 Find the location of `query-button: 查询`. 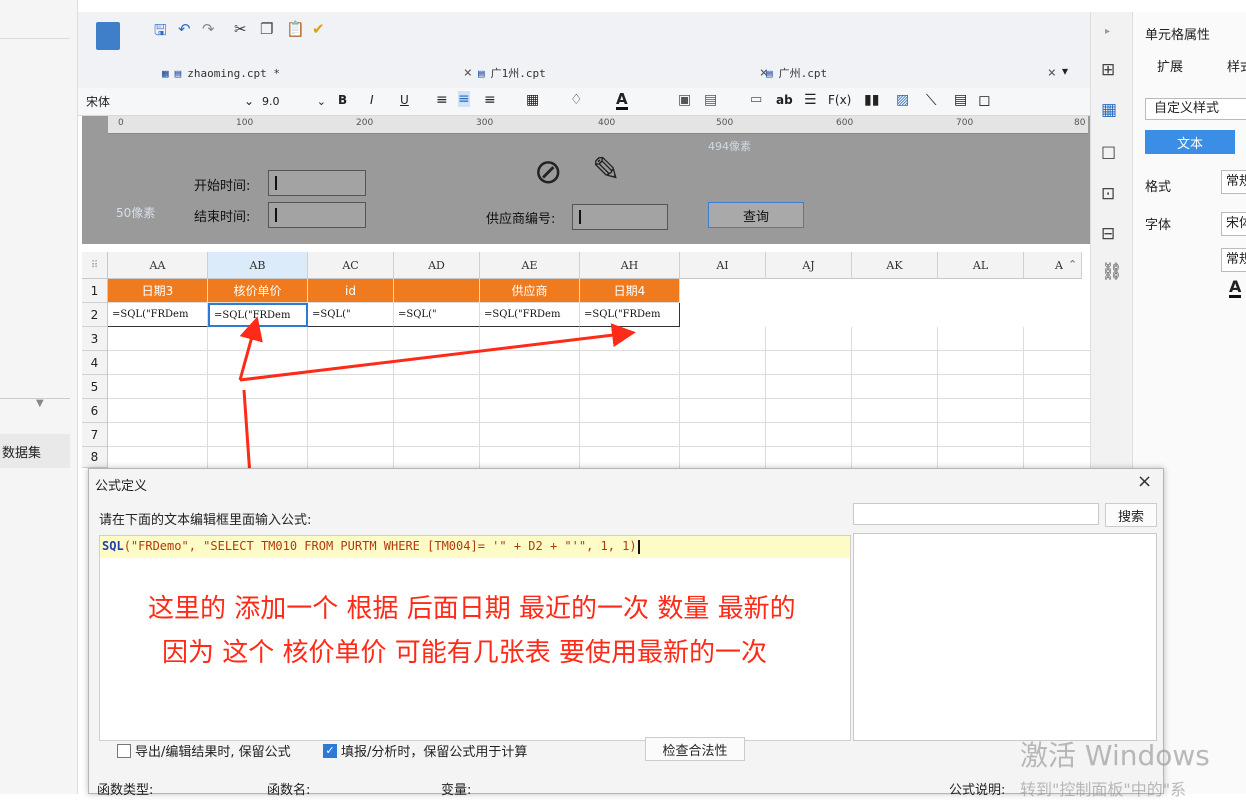

query-button: 查询 is located at coordinates (756, 215).